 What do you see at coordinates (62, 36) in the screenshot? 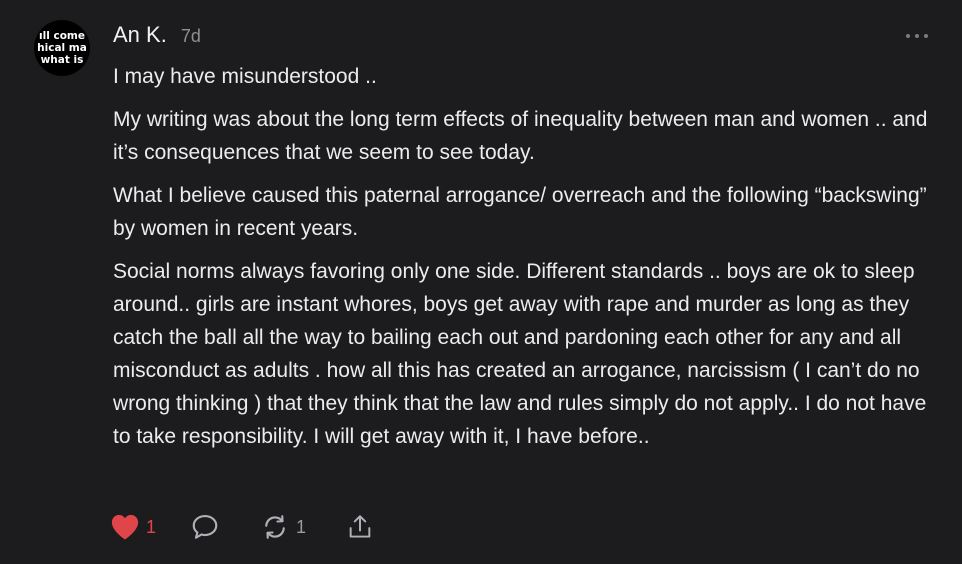
I see `avatar-text-line: ıll come` at bounding box center [62, 36].